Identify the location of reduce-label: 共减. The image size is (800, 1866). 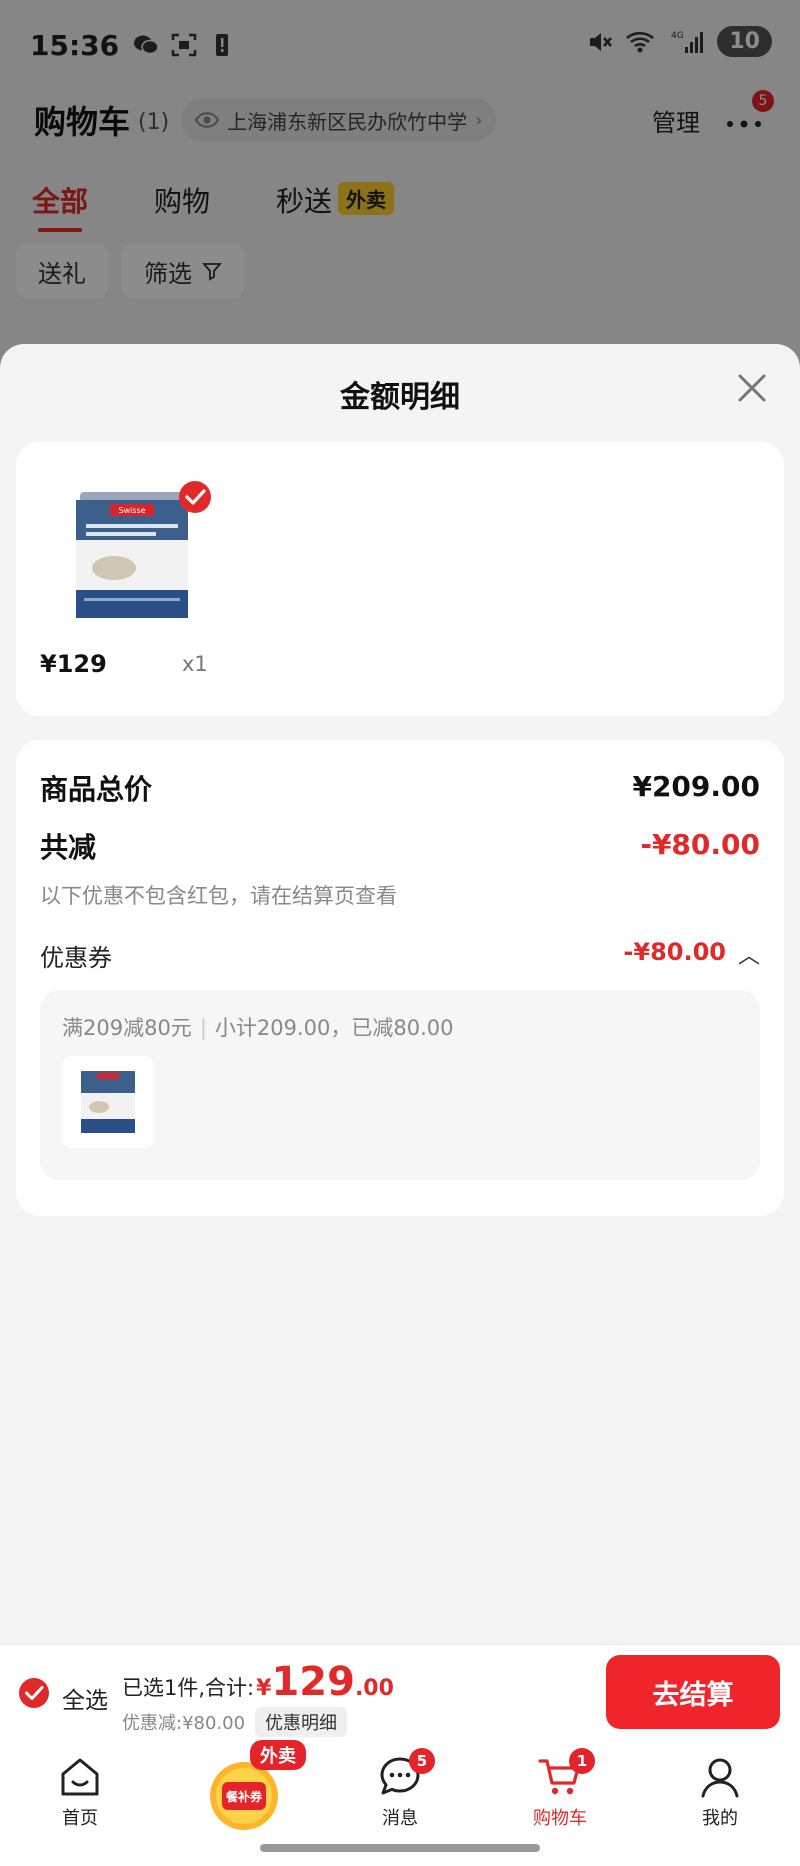
(68, 847).